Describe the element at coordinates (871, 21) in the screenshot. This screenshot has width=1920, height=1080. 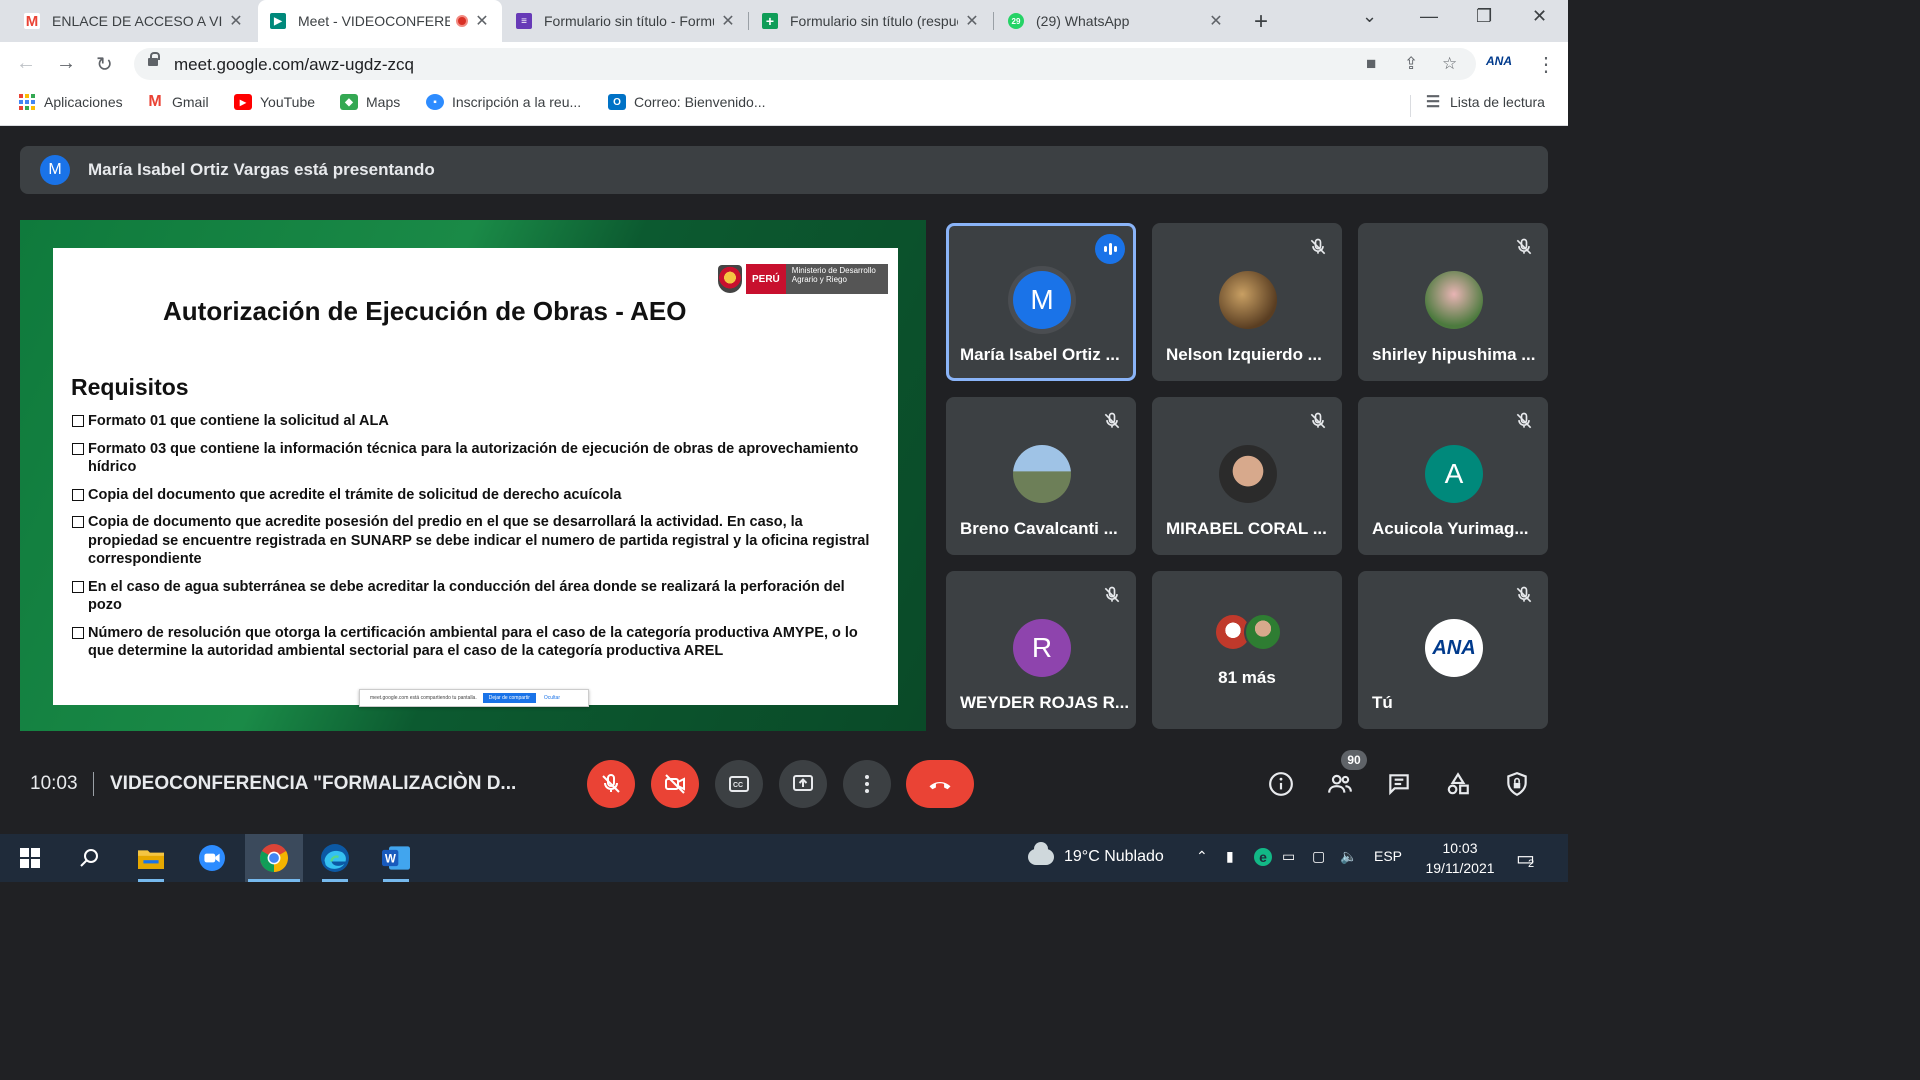
I see `tab-sheets: + Formulario sin título (respuestas) ✕` at that location.